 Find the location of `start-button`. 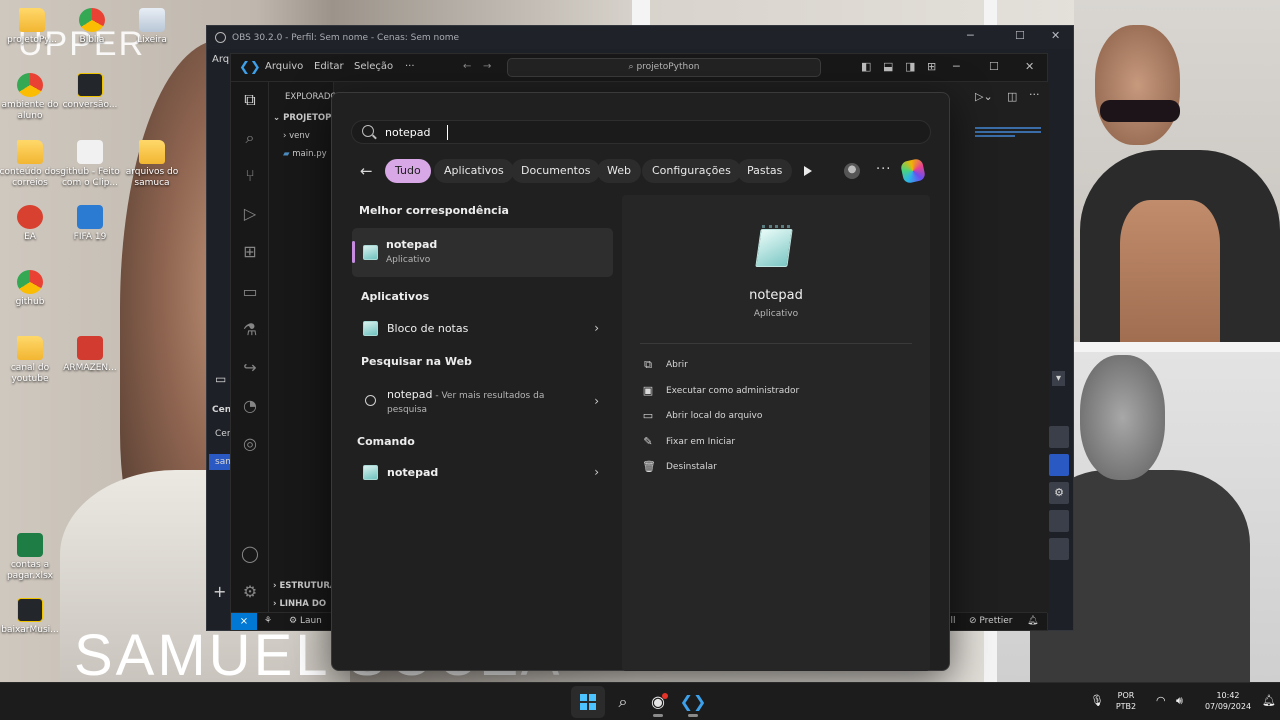

start-button is located at coordinates (588, 702).